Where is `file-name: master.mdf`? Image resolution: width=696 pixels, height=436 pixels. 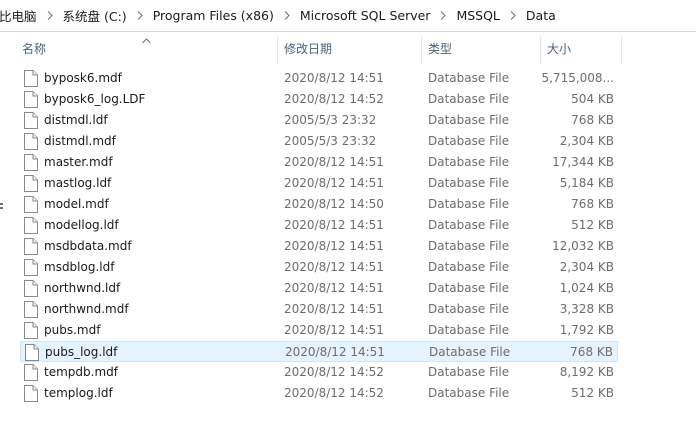
file-name: master.mdf is located at coordinates (78, 162).